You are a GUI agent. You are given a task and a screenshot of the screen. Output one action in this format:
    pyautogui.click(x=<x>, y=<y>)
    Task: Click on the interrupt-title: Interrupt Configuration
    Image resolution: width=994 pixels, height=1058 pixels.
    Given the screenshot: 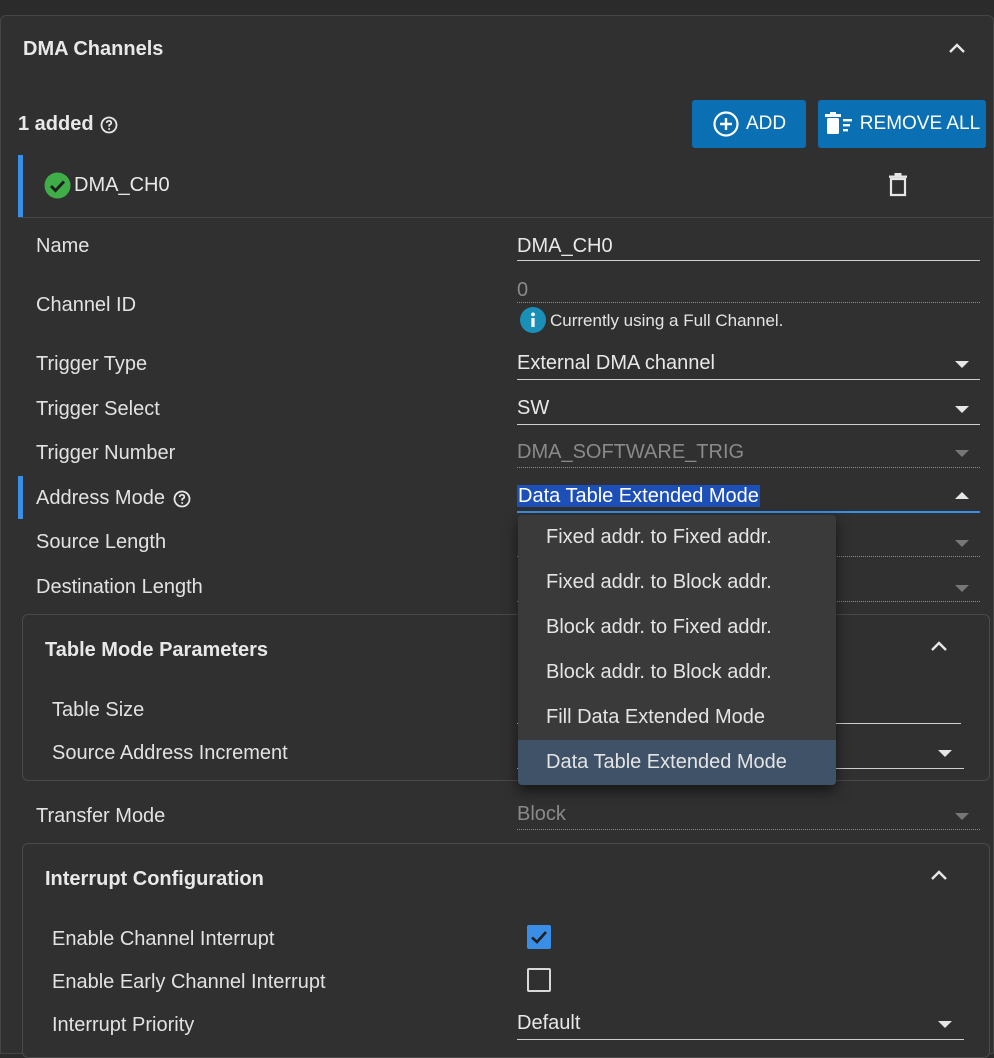 What is the action you would take?
    pyautogui.click(x=154, y=879)
    